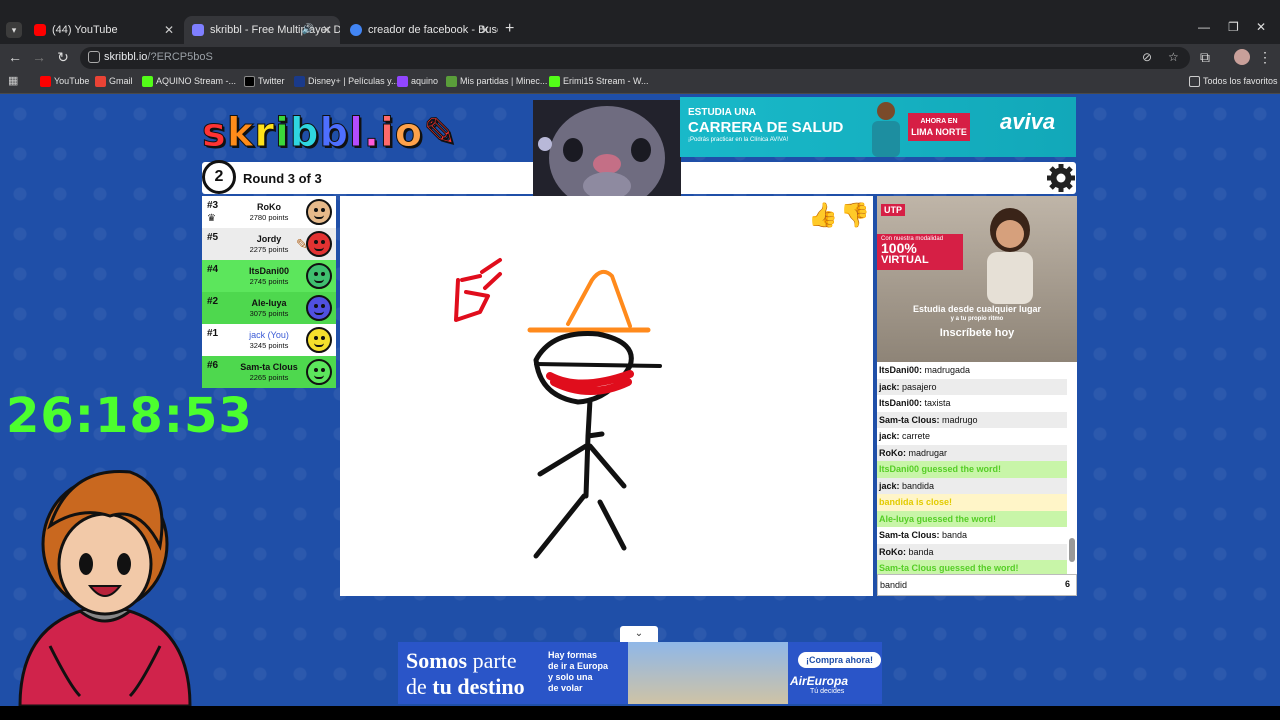 The width and height of the screenshot is (1280, 720). I want to click on player-points: 2265 points, so click(269, 377).